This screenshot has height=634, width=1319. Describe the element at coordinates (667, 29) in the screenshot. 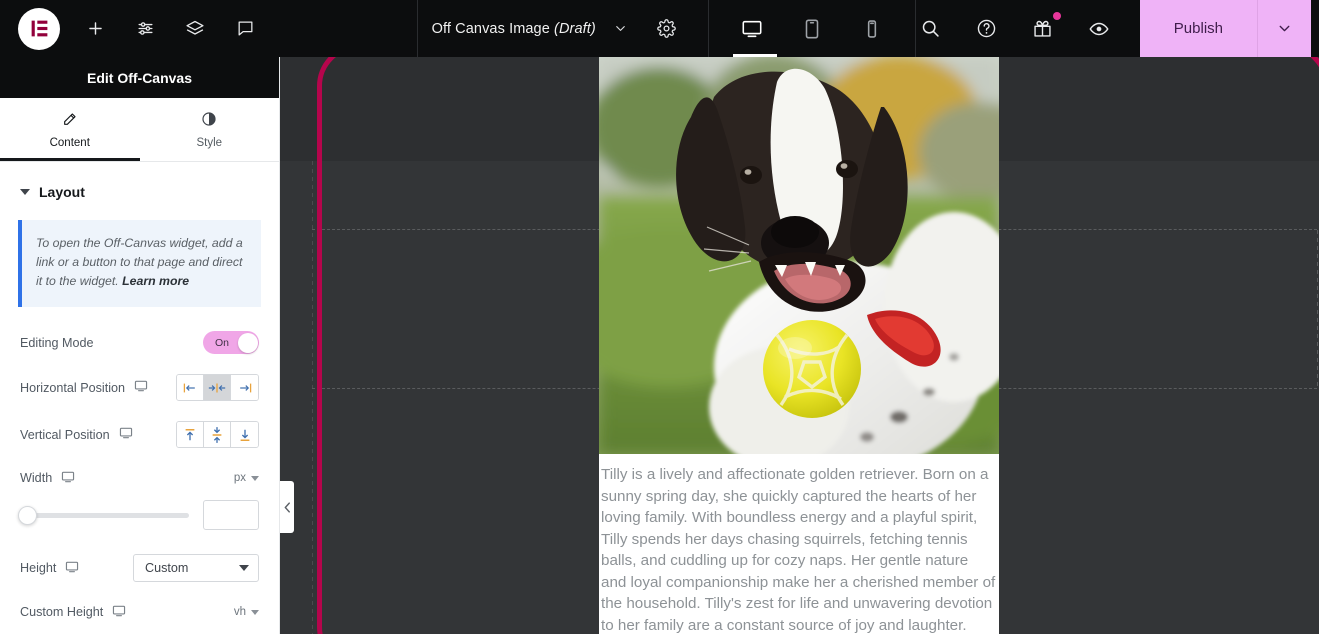

I see `gear-icon` at that location.